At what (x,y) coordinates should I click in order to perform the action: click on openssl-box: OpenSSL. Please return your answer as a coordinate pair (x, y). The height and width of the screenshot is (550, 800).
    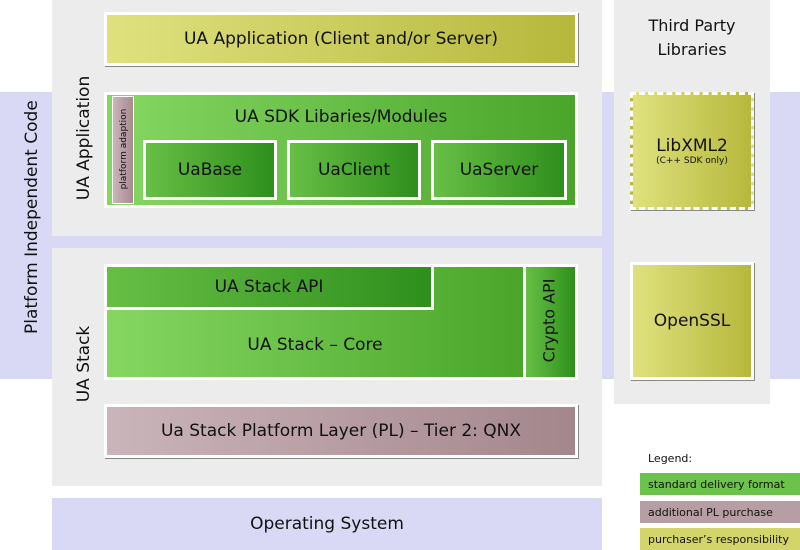
    Looking at the image, I should click on (692, 321).